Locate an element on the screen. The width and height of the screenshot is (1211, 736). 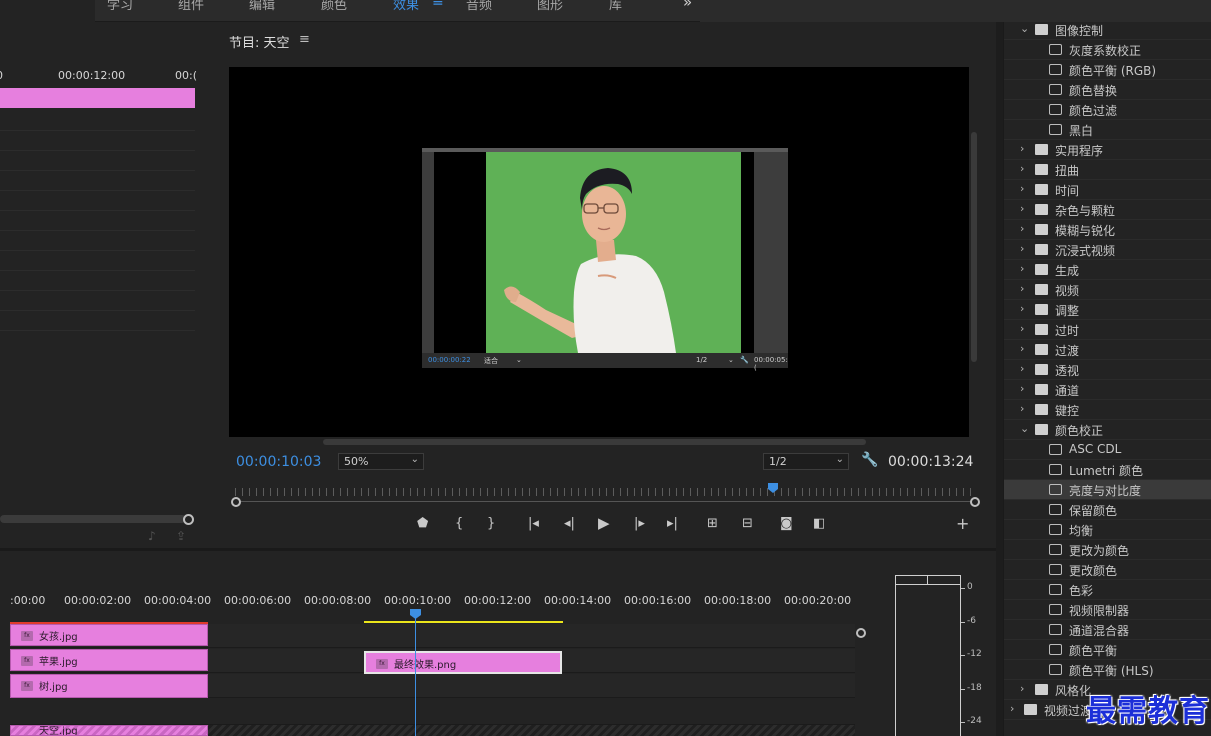
more-workspaces-icon: » is located at coordinates (687, 5).